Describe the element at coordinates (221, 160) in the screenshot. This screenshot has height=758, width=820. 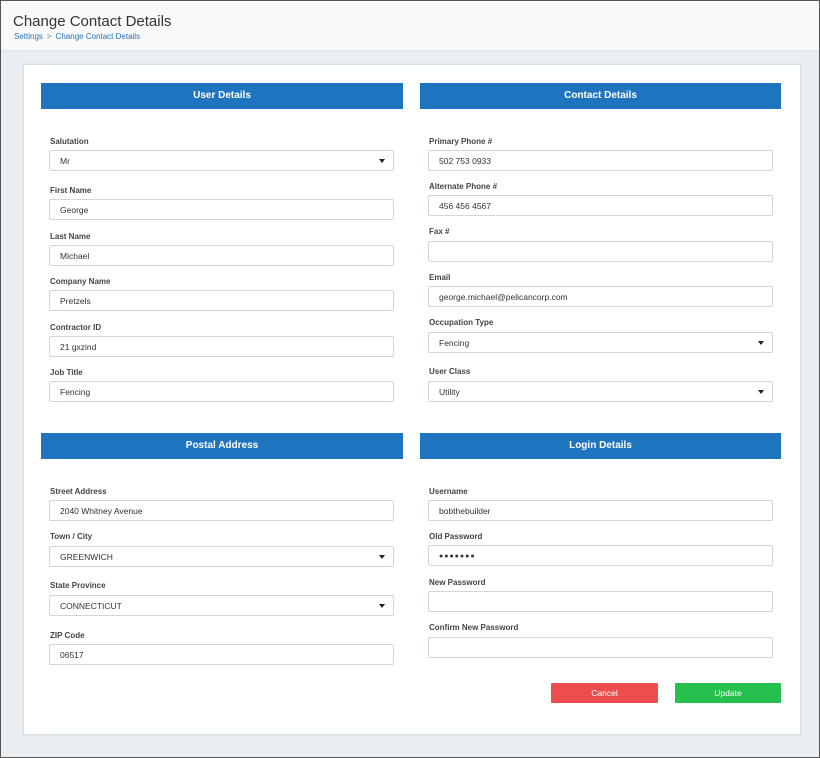
I see `salutation-select: Mr` at that location.